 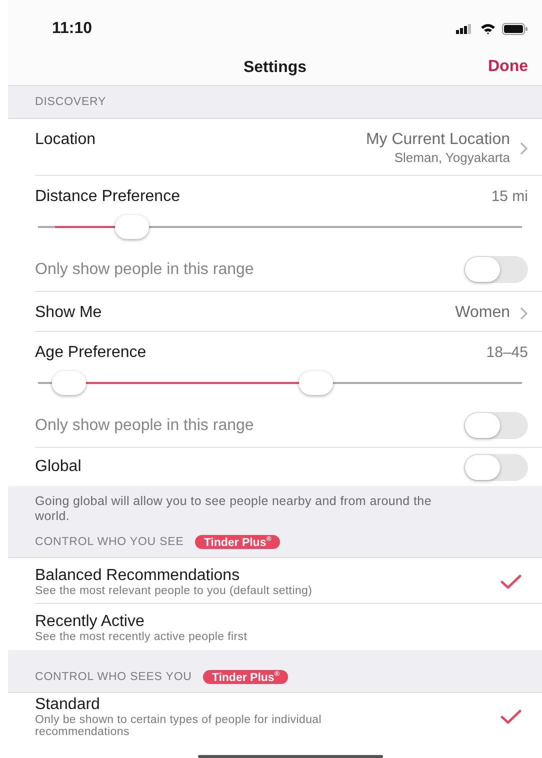 I want to click on page-title: Settings, so click(x=275, y=67).